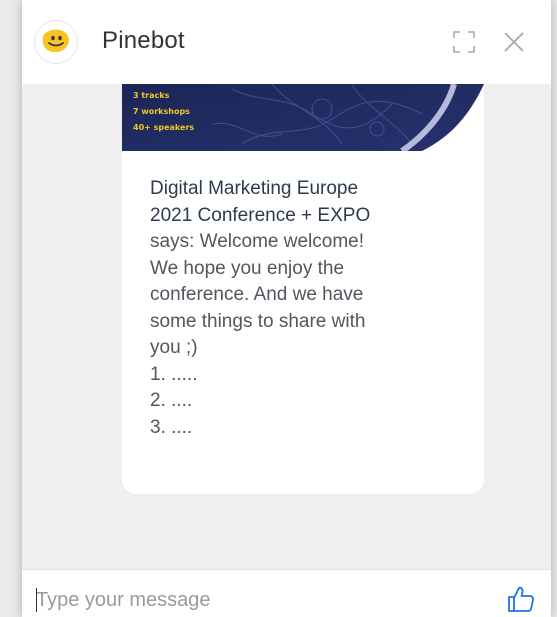  What do you see at coordinates (164, 127) in the screenshot?
I see `banner-stat: 40+ speakers` at bounding box center [164, 127].